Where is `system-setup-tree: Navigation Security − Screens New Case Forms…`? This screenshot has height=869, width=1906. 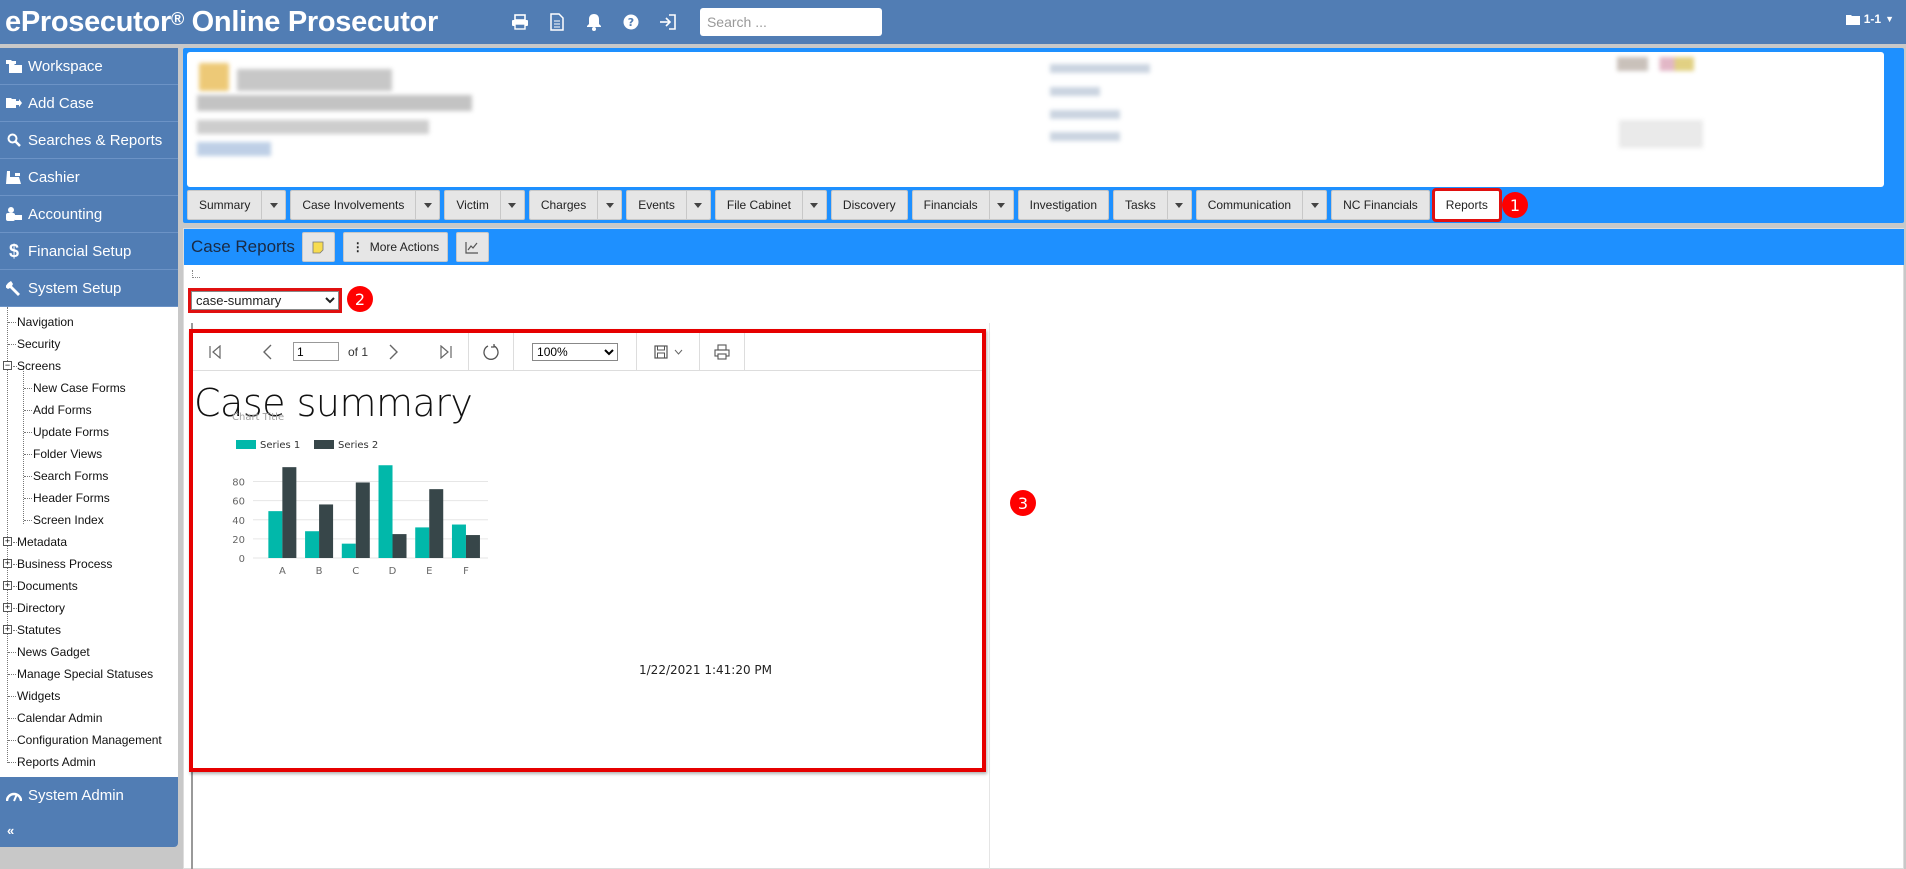
system-setup-tree: Navigation Security − Screens New Case Forms… is located at coordinates (89, 542).